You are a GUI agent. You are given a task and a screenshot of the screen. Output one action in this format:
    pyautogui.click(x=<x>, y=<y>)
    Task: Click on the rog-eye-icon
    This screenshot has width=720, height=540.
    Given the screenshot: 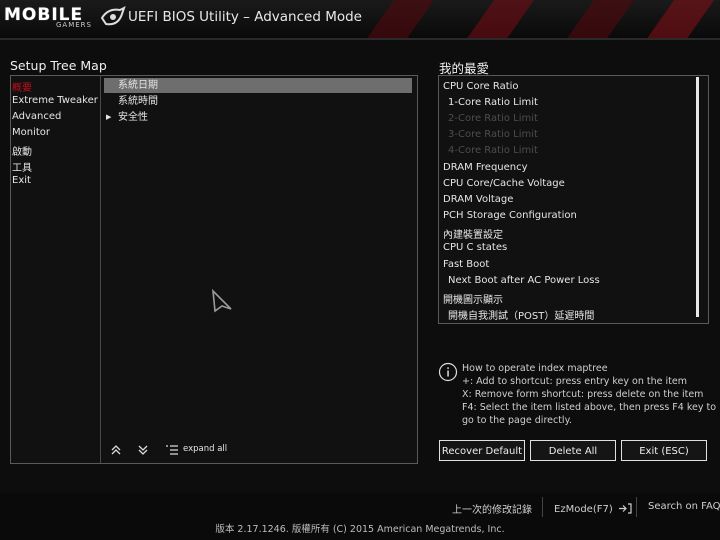 What is the action you would take?
    pyautogui.click(x=113, y=16)
    